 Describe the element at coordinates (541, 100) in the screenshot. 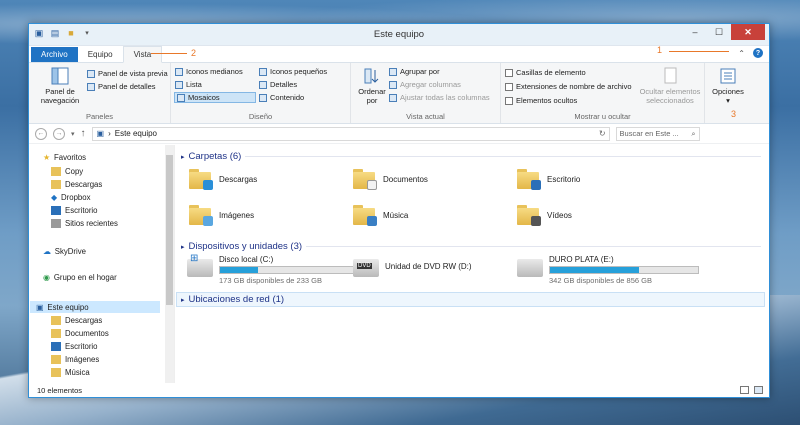

I see `hidden-items-toggle: Elementos ocultos` at that location.